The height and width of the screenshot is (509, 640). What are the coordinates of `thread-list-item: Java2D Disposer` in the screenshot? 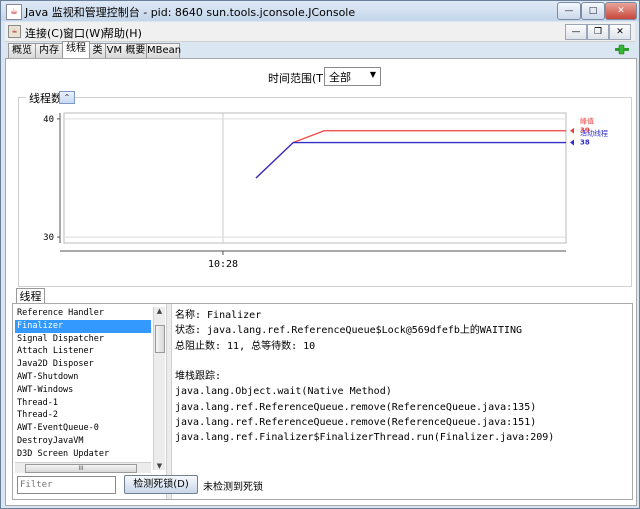 It's located at (83, 364).